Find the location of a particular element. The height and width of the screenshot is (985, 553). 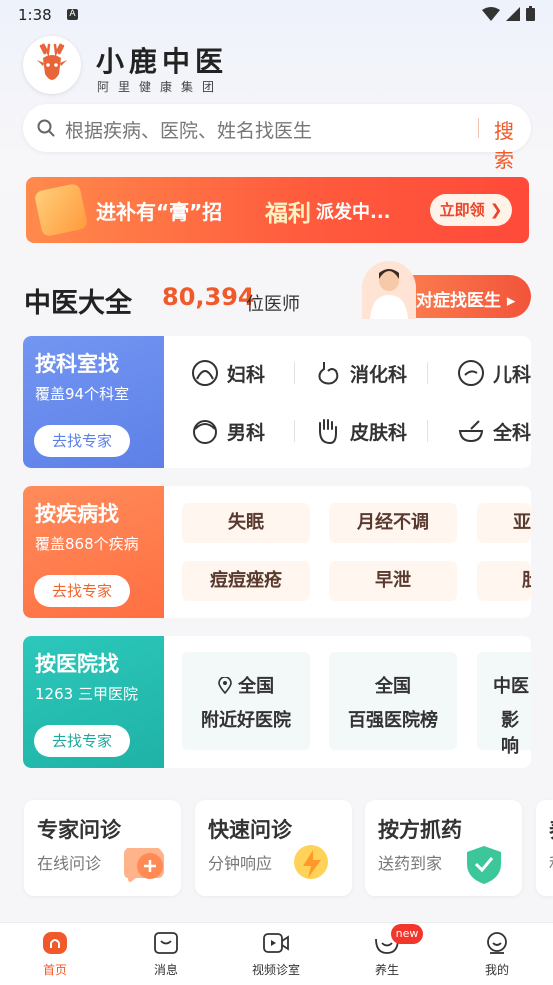

tab-label: 养生 is located at coordinates (386, 970).